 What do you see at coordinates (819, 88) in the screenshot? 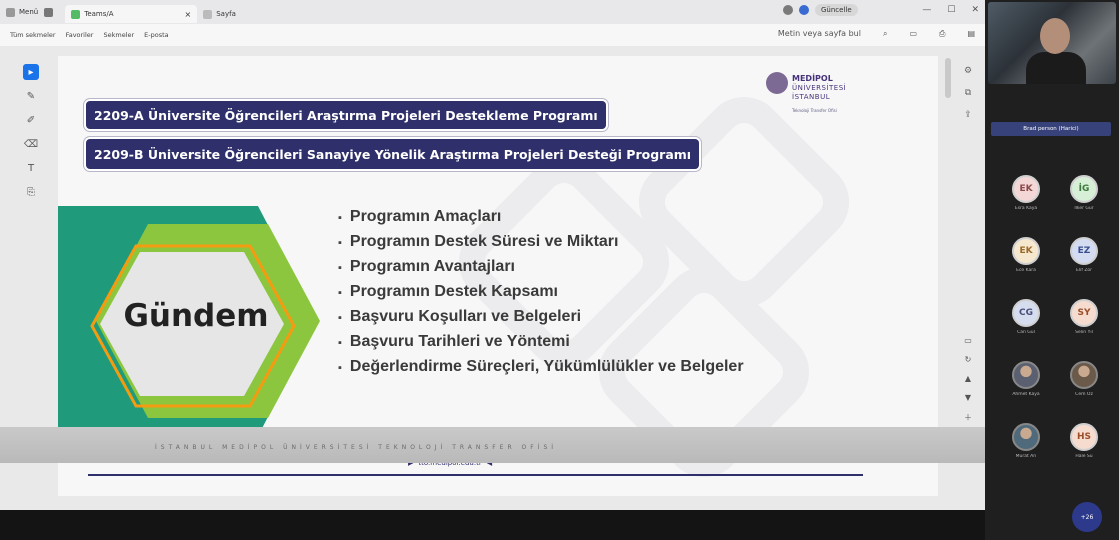
I see `logo-line2: ÜNİVERSİTESİ` at bounding box center [819, 88].